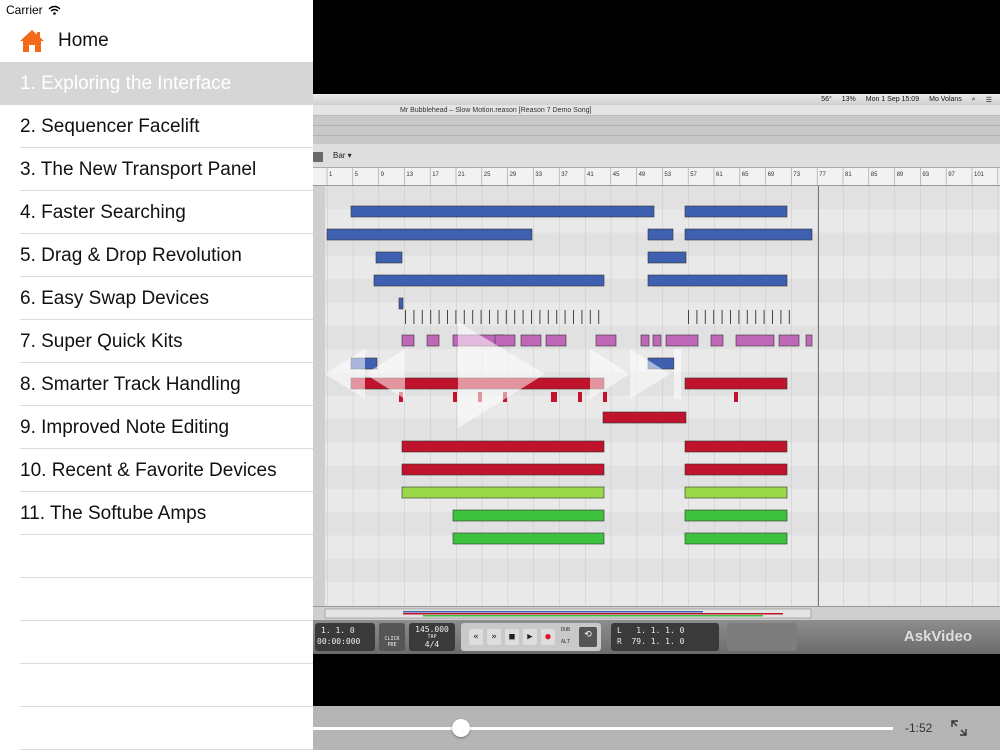 The image size is (1000, 750). I want to click on ruler-tick-label: 77, so click(822, 175).